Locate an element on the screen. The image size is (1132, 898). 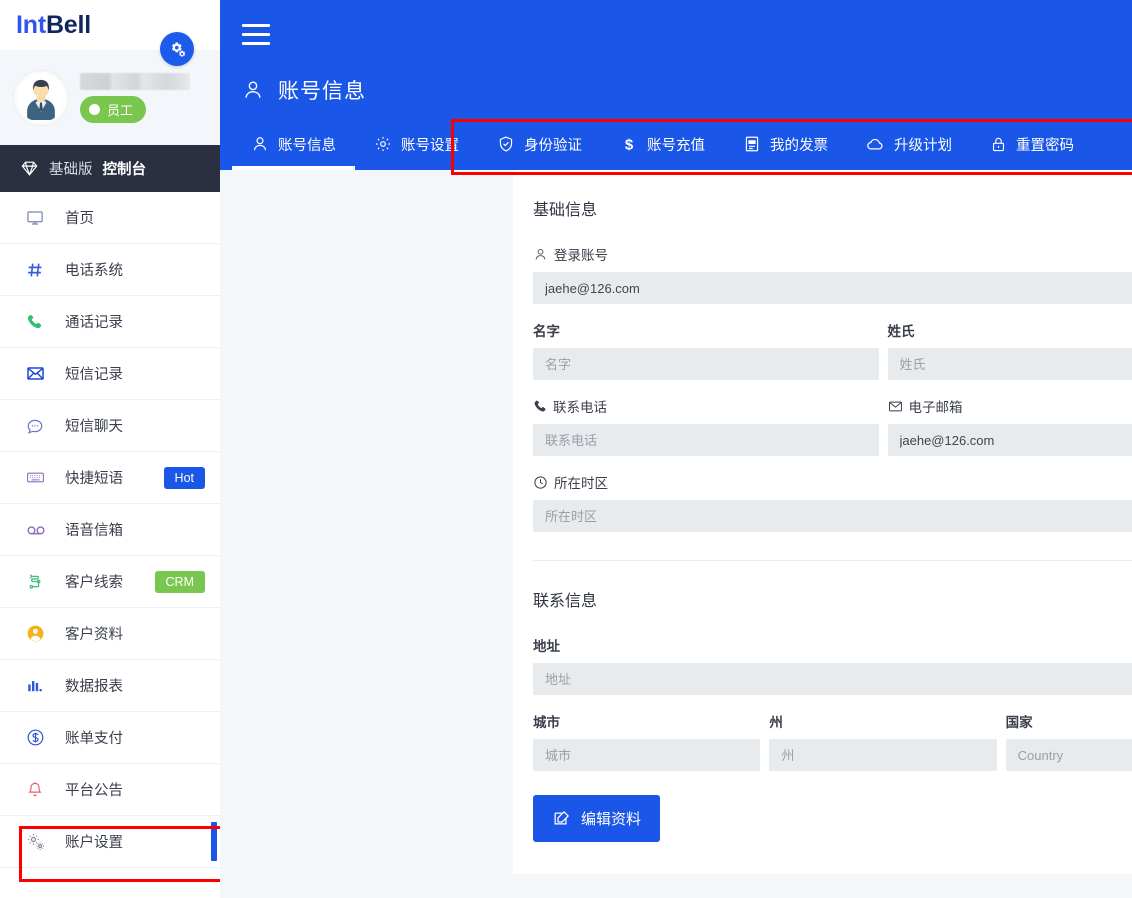
bell-icon is located at coordinates (39, 790).